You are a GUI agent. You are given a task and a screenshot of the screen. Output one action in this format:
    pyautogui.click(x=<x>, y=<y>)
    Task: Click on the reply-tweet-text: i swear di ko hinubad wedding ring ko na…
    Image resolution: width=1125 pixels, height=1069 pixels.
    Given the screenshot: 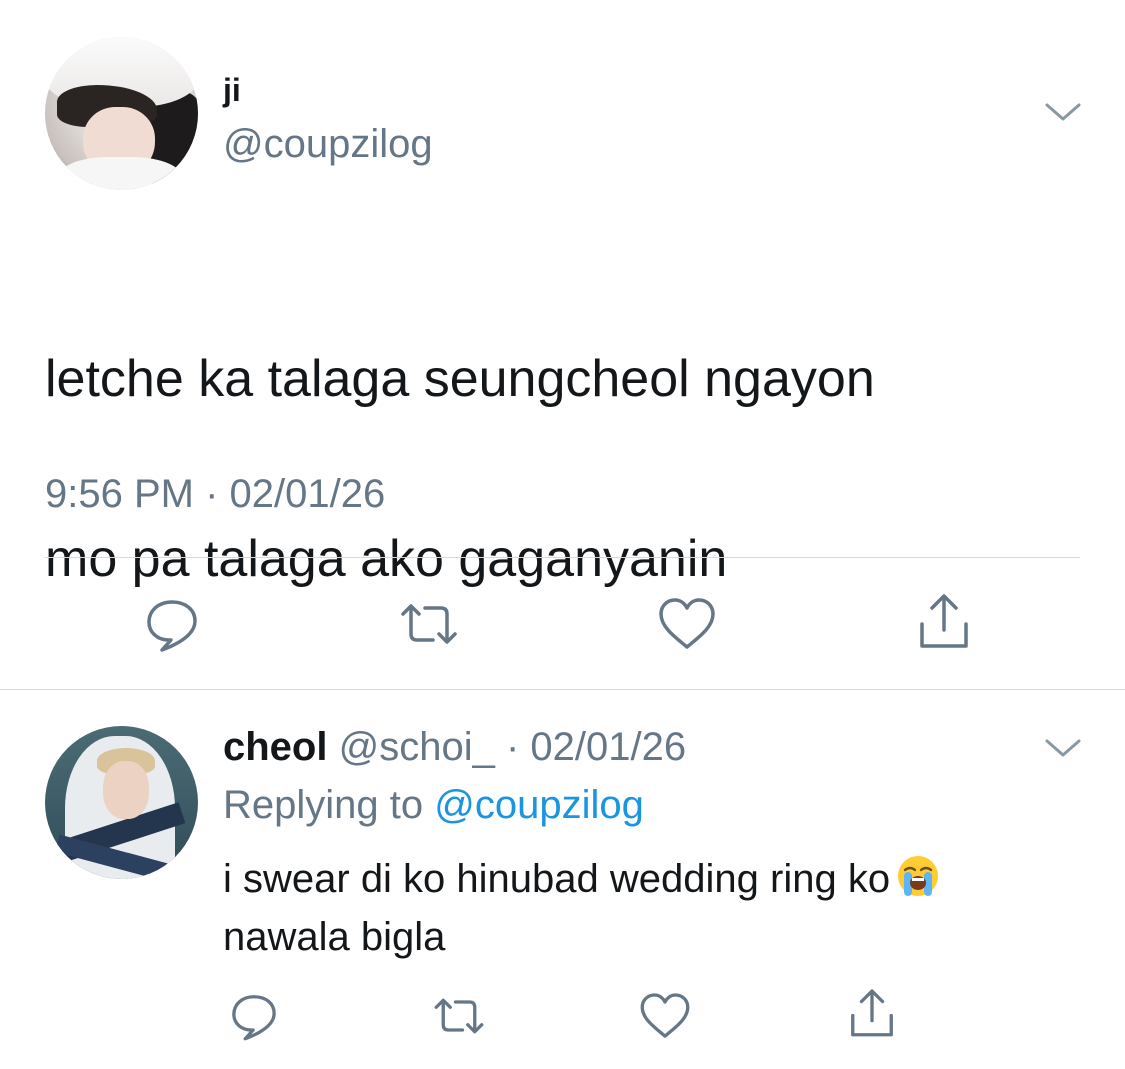 What is the action you would take?
    pyautogui.click(x=658, y=908)
    